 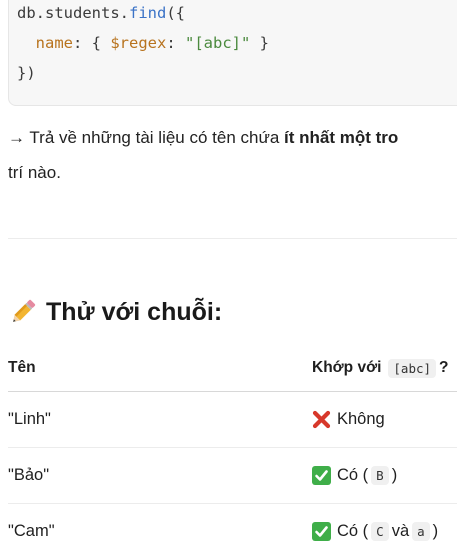 I want to click on header-code: [abc], so click(x=412, y=368).